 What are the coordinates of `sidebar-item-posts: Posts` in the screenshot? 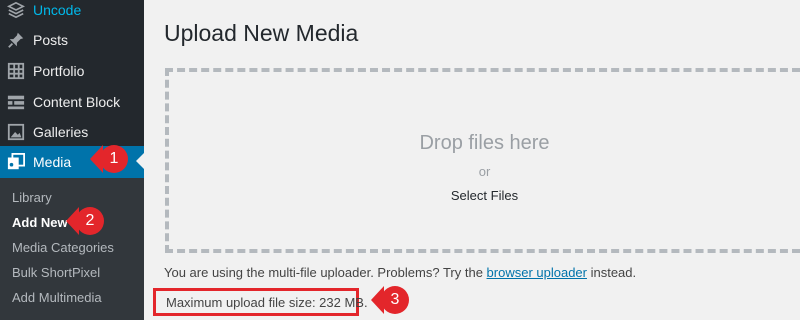 It's located at (72, 40).